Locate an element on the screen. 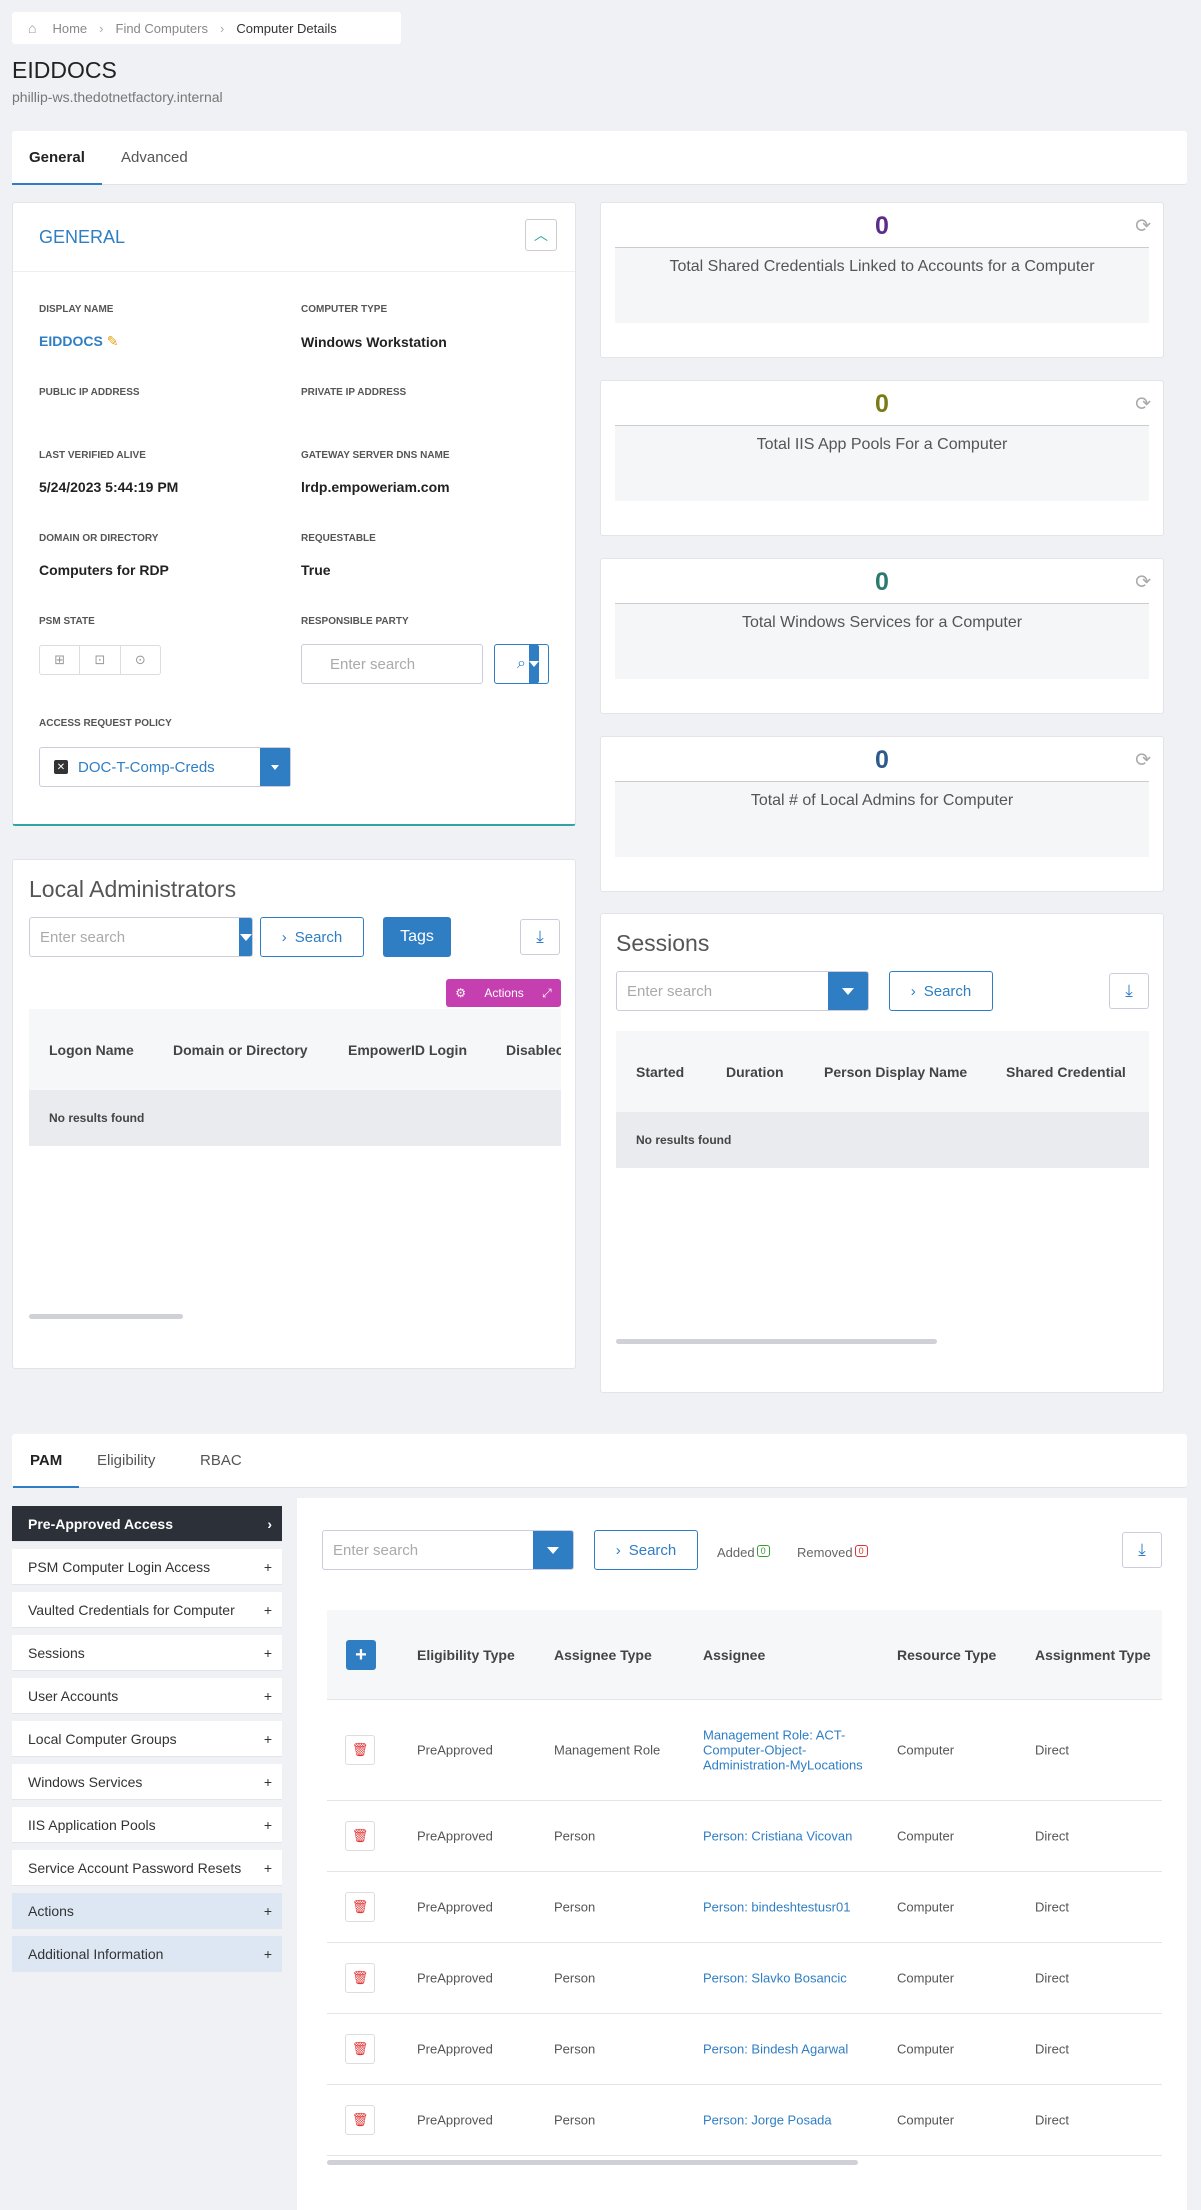  removed-filter: Removed 0 is located at coordinates (832, 1552).